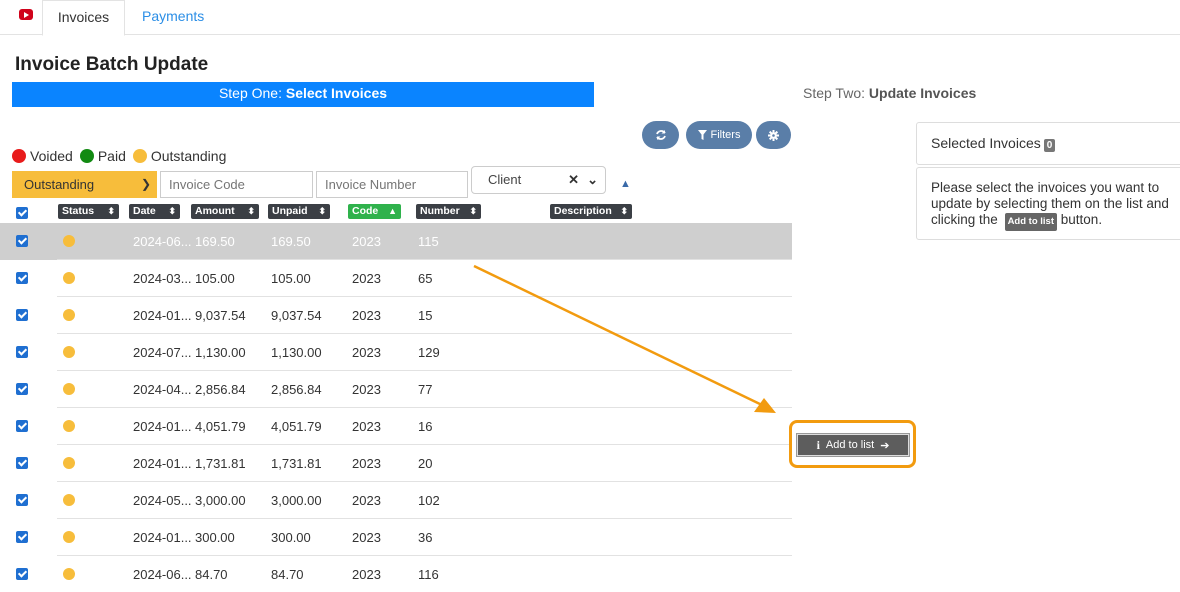  What do you see at coordinates (538, 180) in the screenshot?
I see `client-select: Client ✕ ⌄` at bounding box center [538, 180].